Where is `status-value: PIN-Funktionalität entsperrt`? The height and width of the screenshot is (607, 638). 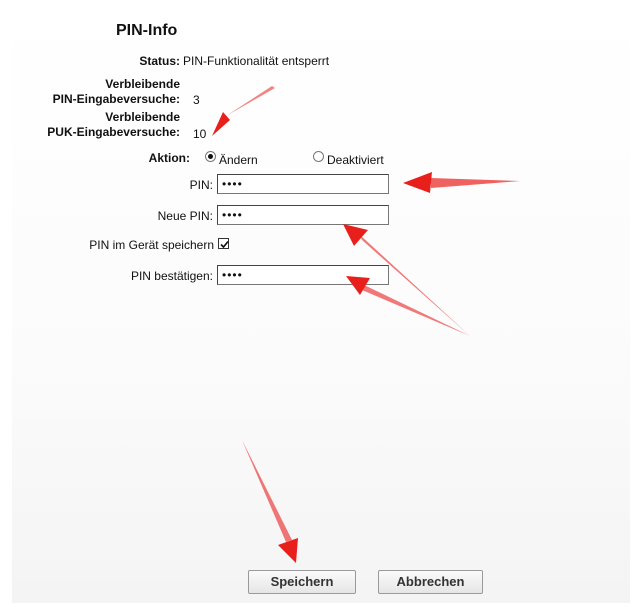 status-value: PIN-Funktionalität entsperrt is located at coordinates (256, 61).